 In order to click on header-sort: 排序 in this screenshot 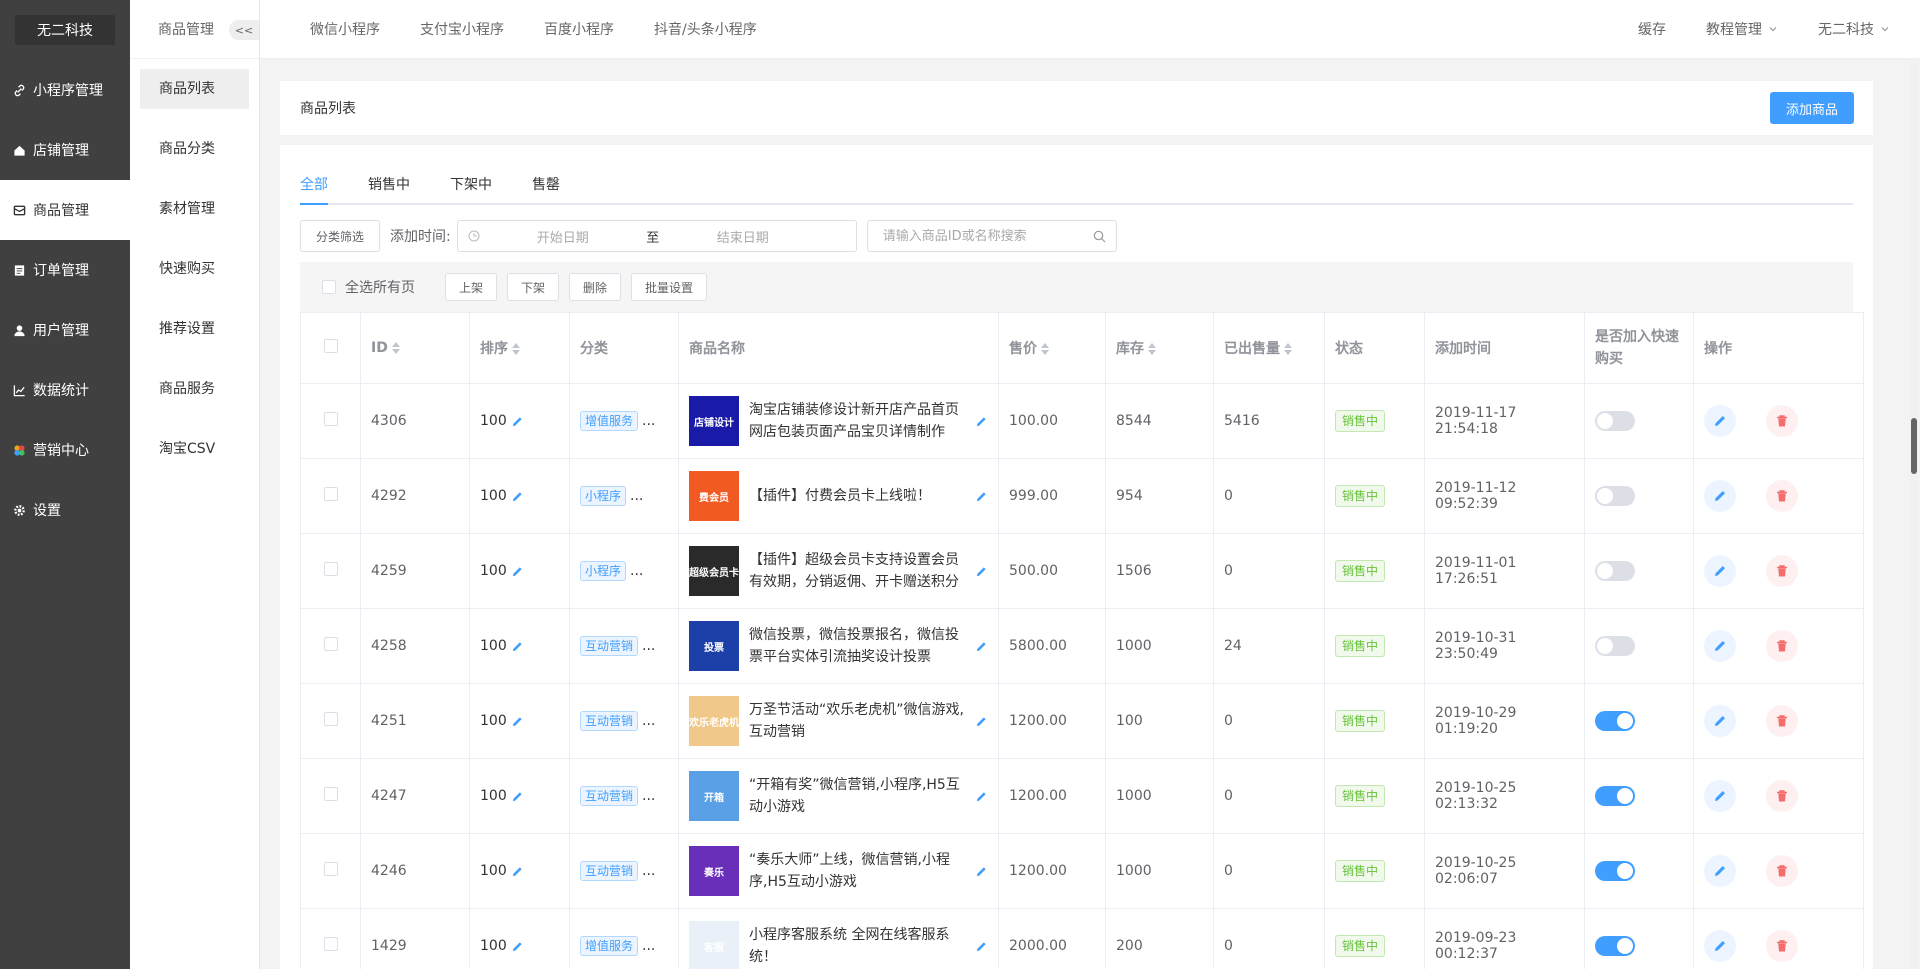, I will do `click(519, 348)`.